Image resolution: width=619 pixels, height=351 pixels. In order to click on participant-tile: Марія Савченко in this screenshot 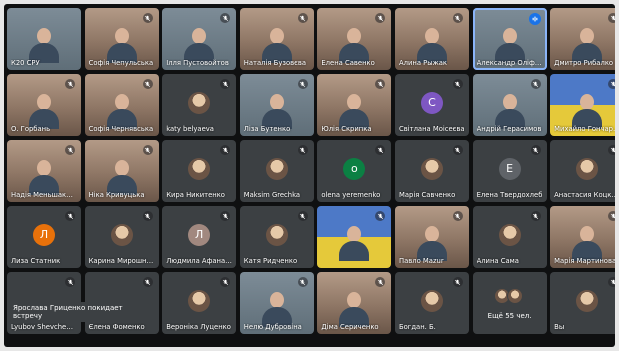, I will do `click(431, 171)`.